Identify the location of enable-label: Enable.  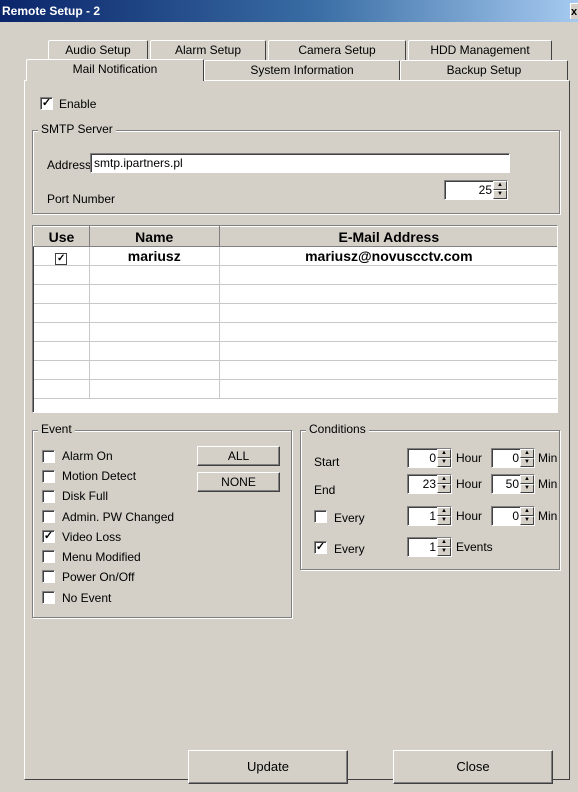
(78, 104).